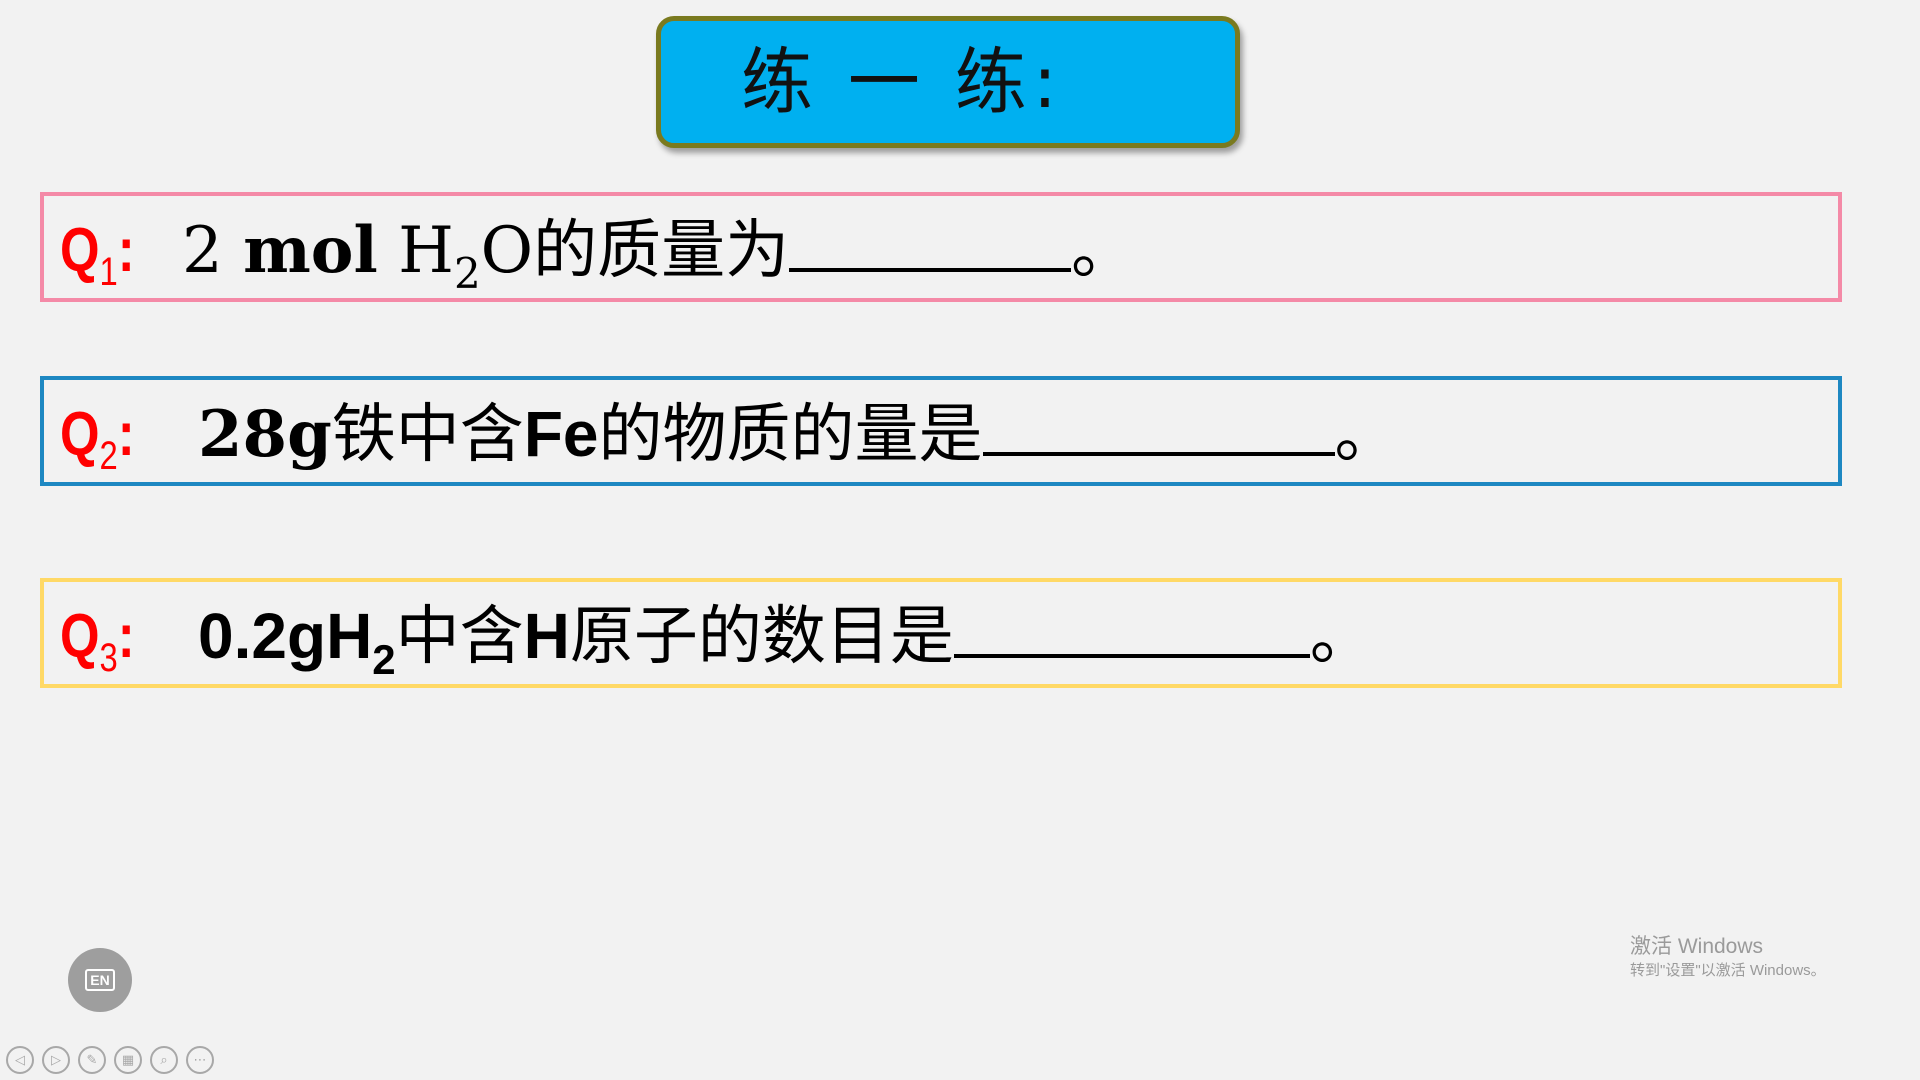  What do you see at coordinates (92, 1060) in the screenshot?
I see `pen-icon: ✎` at bounding box center [92, 1060].